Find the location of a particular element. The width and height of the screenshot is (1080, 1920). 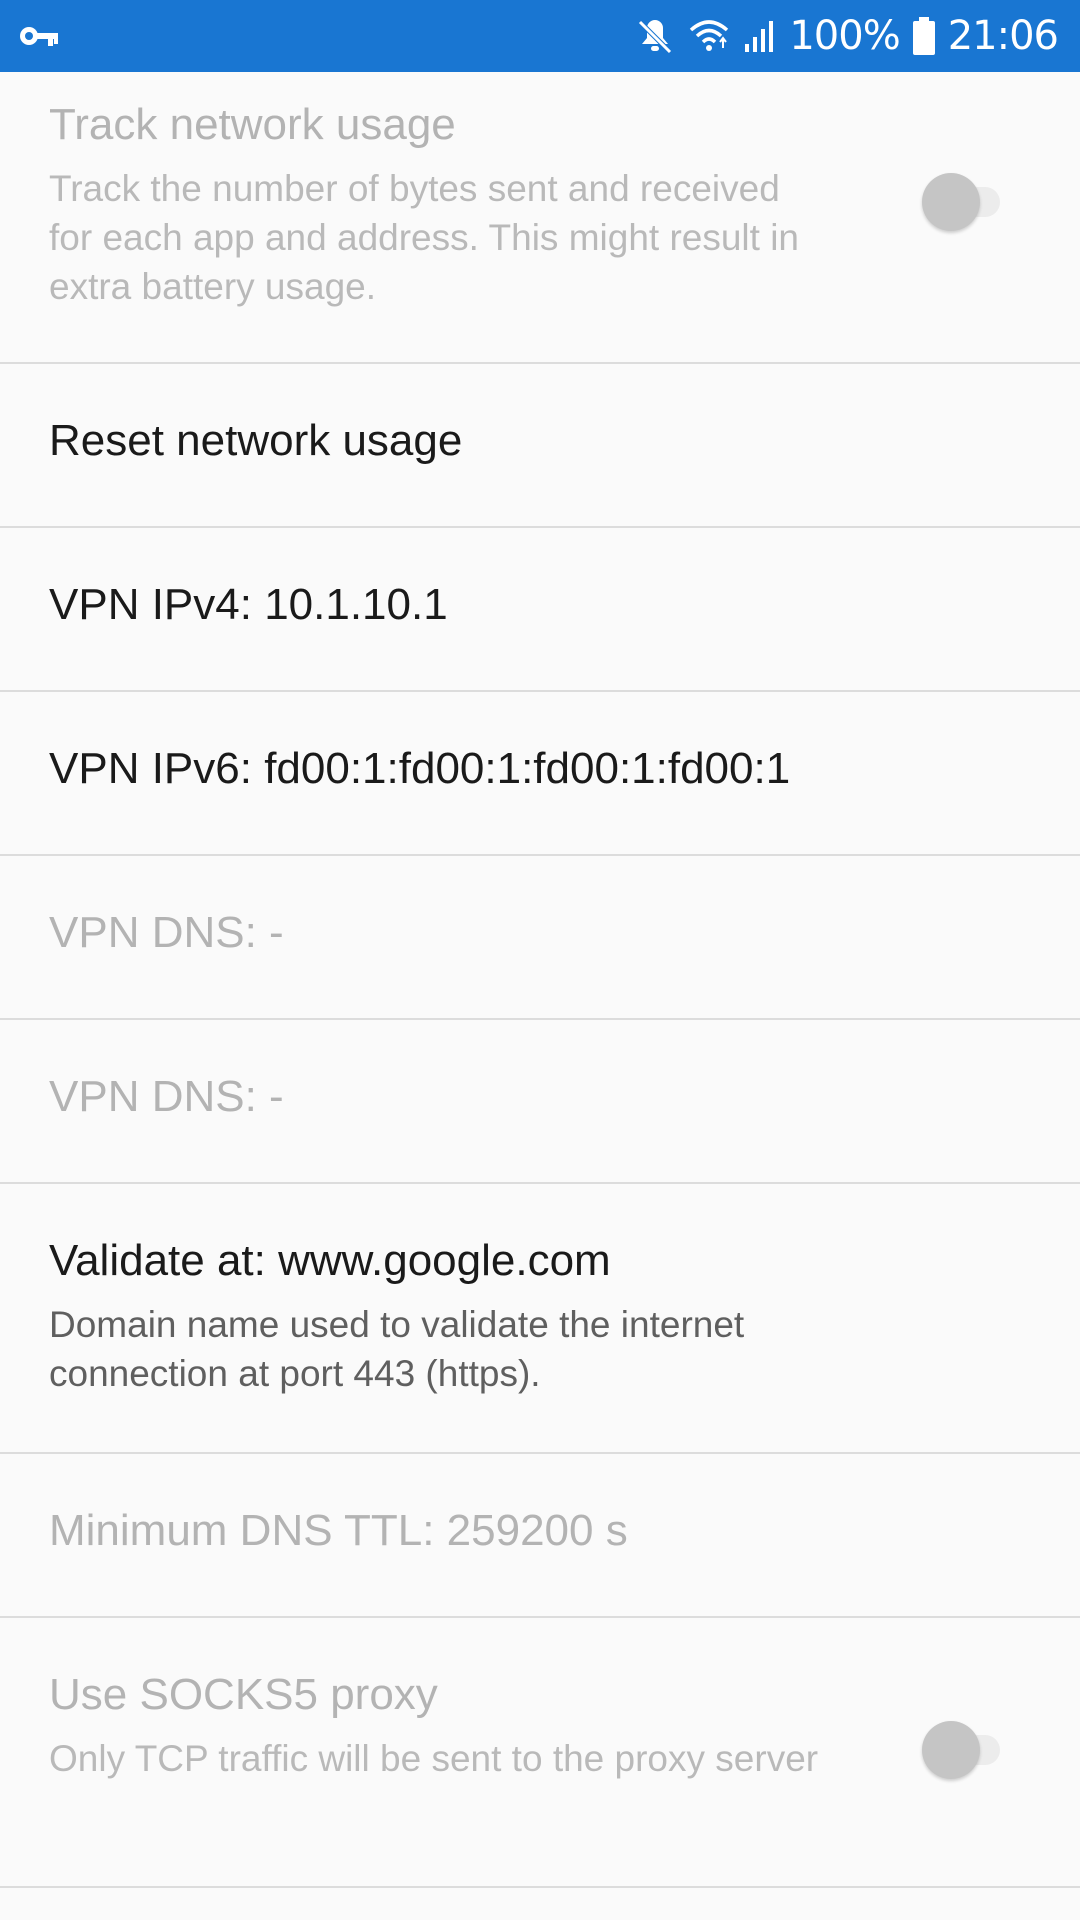

pref-minimum-dns-ttl: Minimum DNS TTL: 259200 s is located at coordinates (540, 1536).